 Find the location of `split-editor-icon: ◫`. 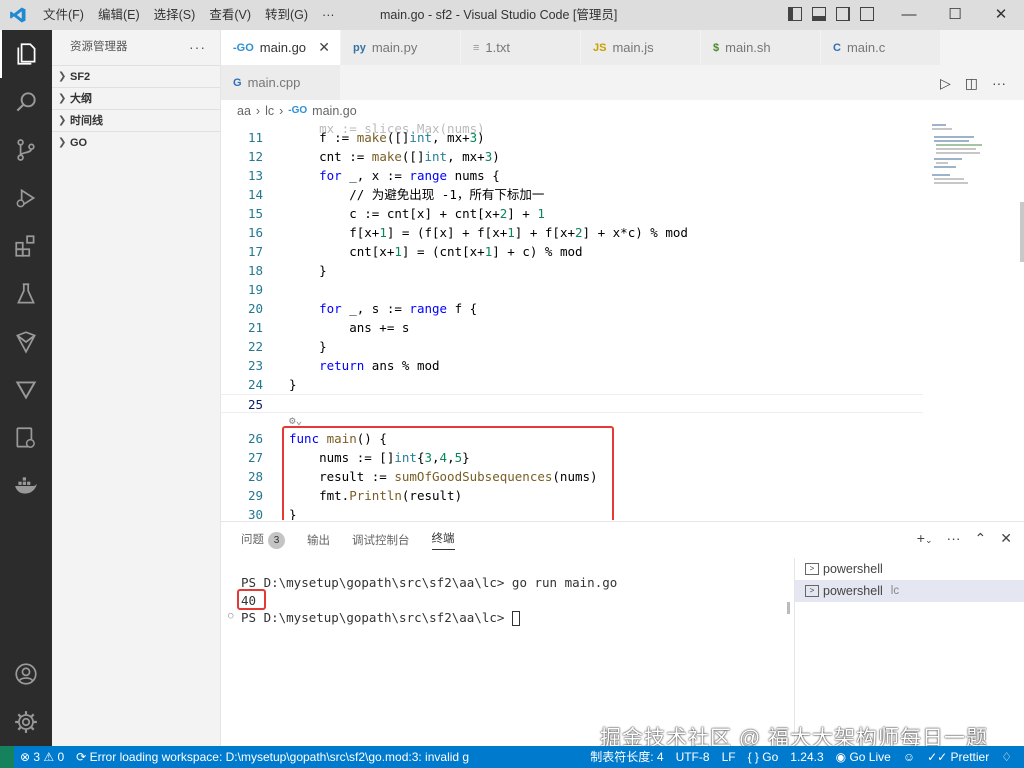

split-editor-icon: ◫ is located at coordinates (971, 83).